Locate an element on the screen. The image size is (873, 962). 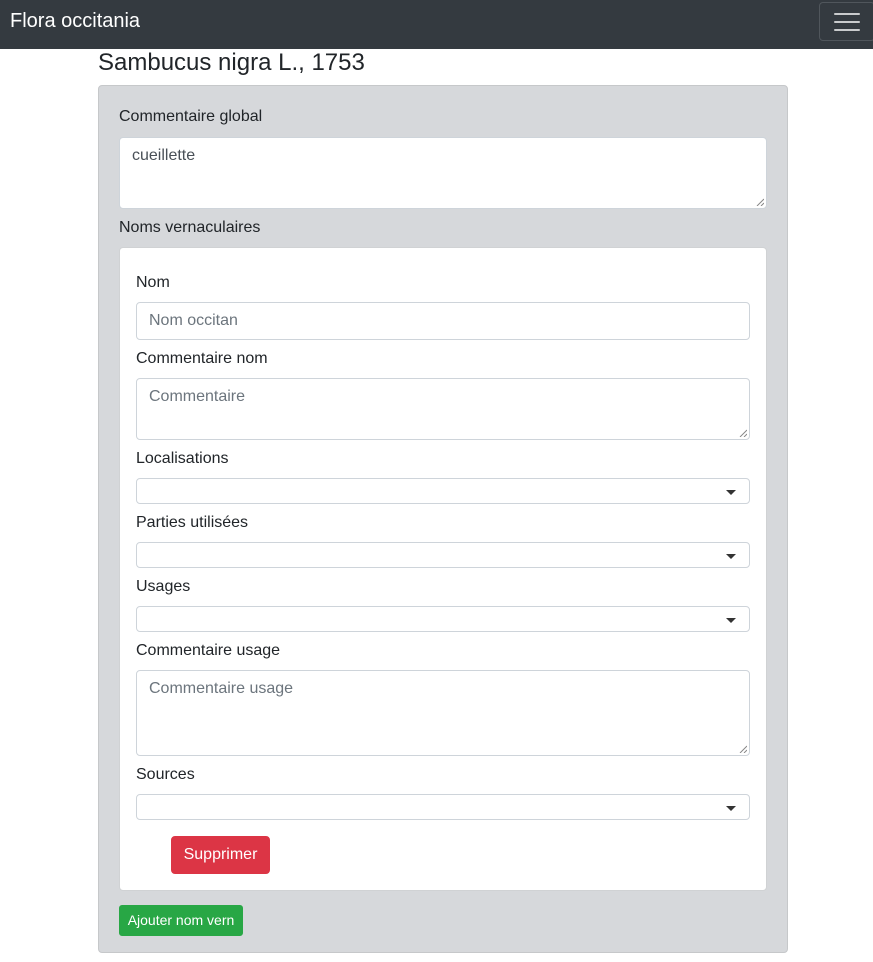
use-comment-placeholder: Commentaire usage is located at coordinates (221, 688).